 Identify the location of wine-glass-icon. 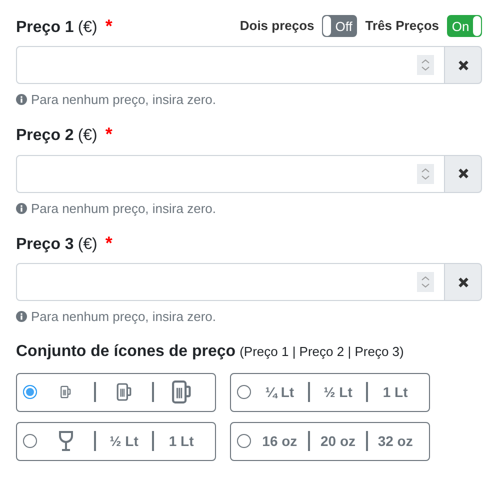
(66, 441).